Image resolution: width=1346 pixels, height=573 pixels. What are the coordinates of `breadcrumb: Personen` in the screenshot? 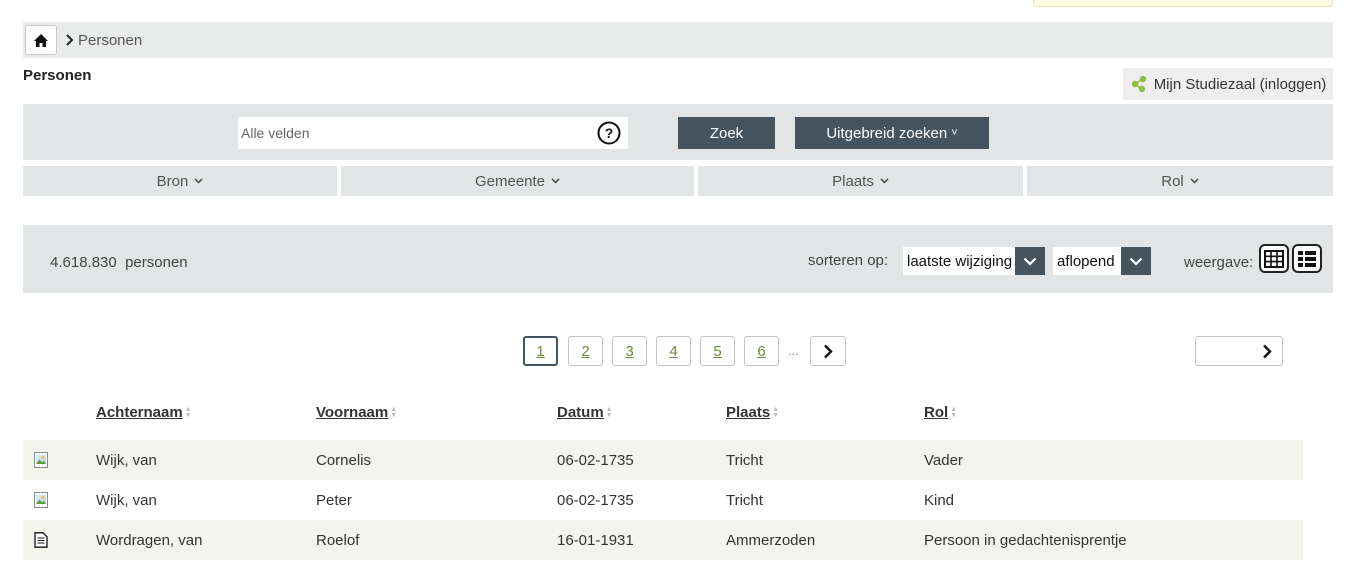 It's located at (678, 40).